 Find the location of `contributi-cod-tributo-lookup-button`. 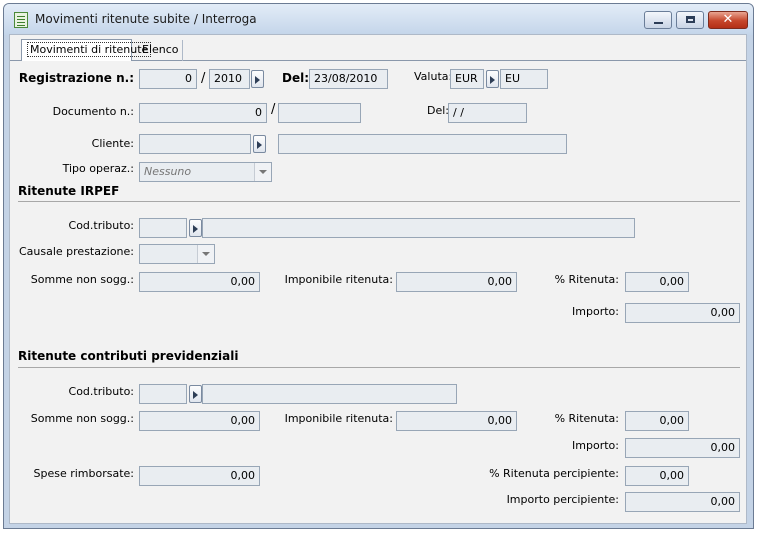

contributi-cod-tributo-lookup-button is located at coordinates (195, 394).